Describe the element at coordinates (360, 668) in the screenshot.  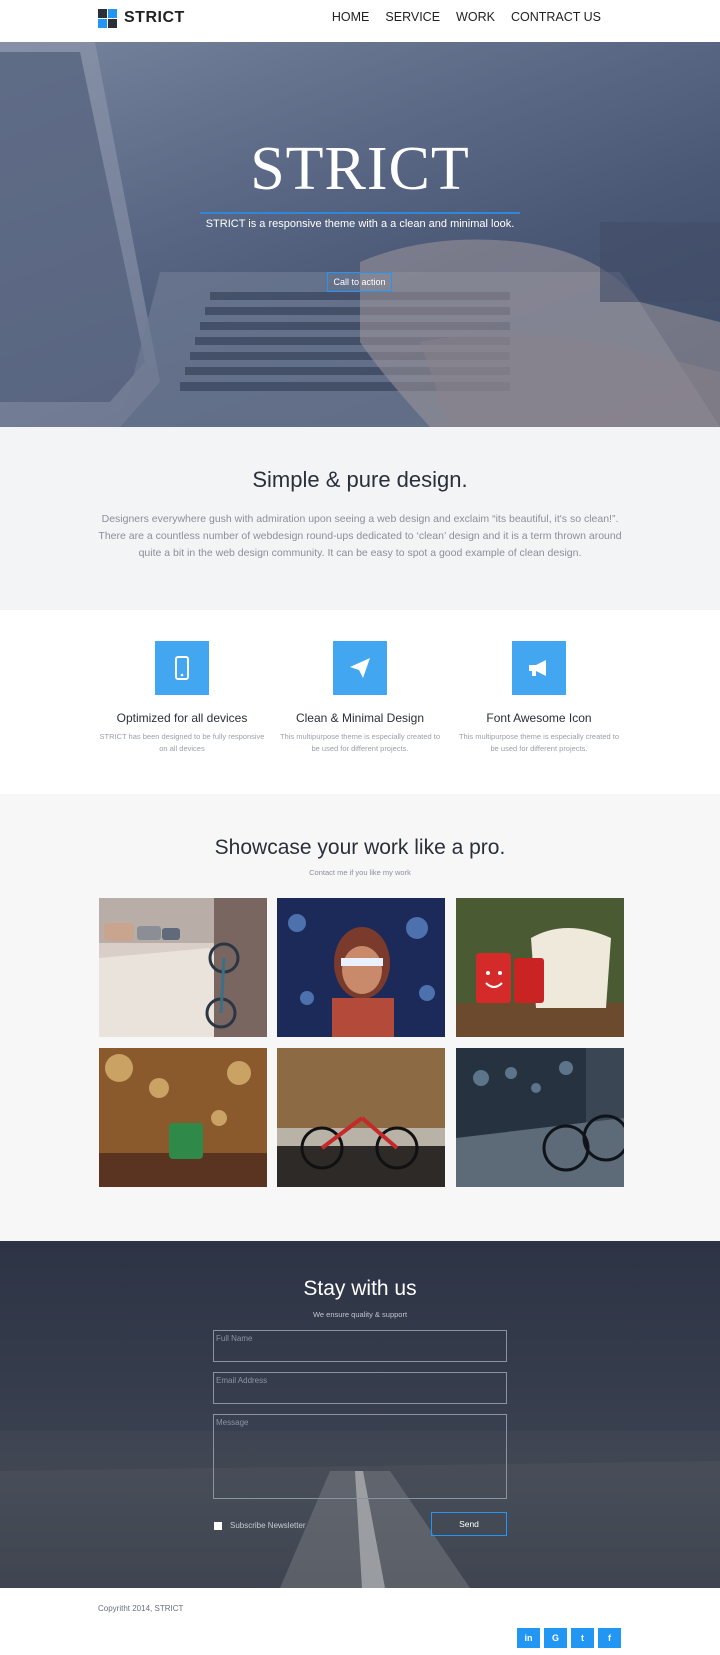
I see `paper-plane-icon` at that location.